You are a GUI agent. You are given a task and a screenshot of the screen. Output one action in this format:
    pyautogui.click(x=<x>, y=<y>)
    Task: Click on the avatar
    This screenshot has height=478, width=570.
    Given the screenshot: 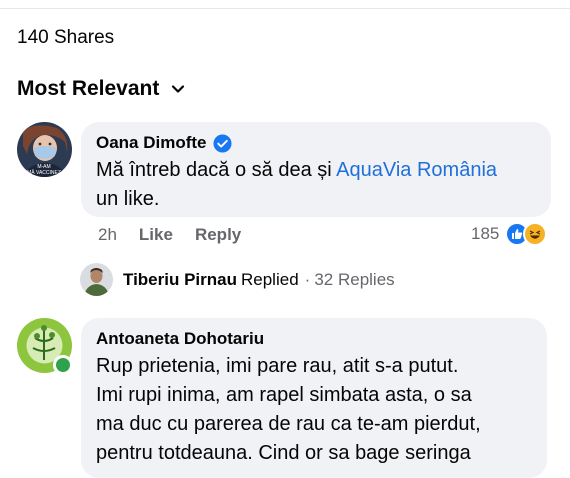 What is the action you would take?
    pyautogui.click(x=96, y=279)
    